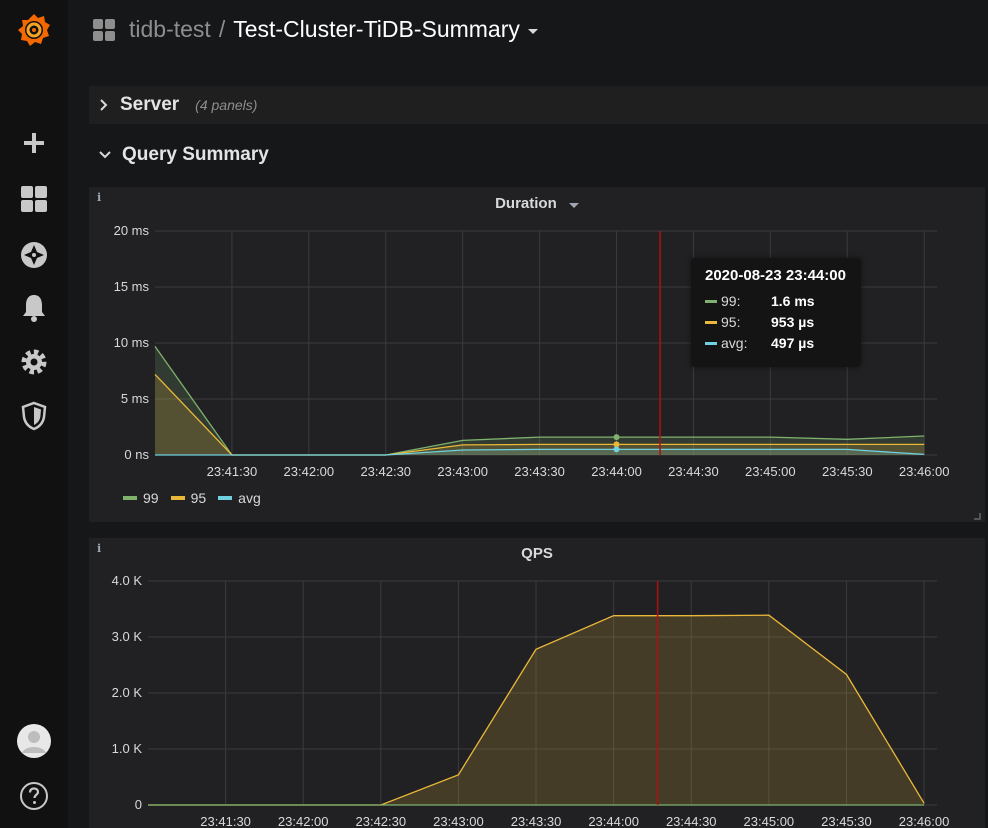  I want to click on tooltip-series-value: 497 µs, so click(793, 343).